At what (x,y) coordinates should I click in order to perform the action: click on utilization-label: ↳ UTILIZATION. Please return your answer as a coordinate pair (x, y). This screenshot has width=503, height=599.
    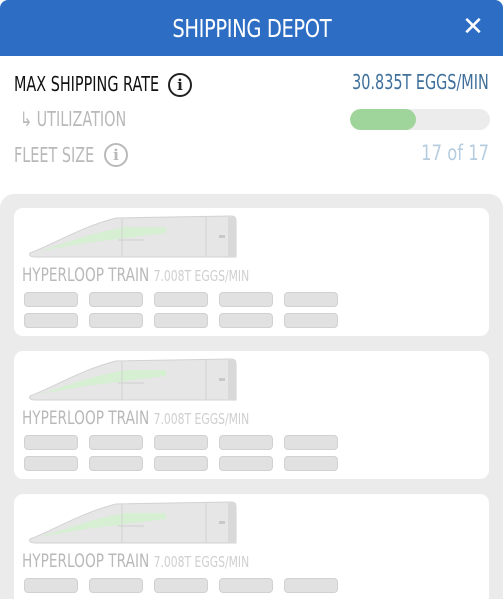
    Looking at the image, I should click on (73, 119).